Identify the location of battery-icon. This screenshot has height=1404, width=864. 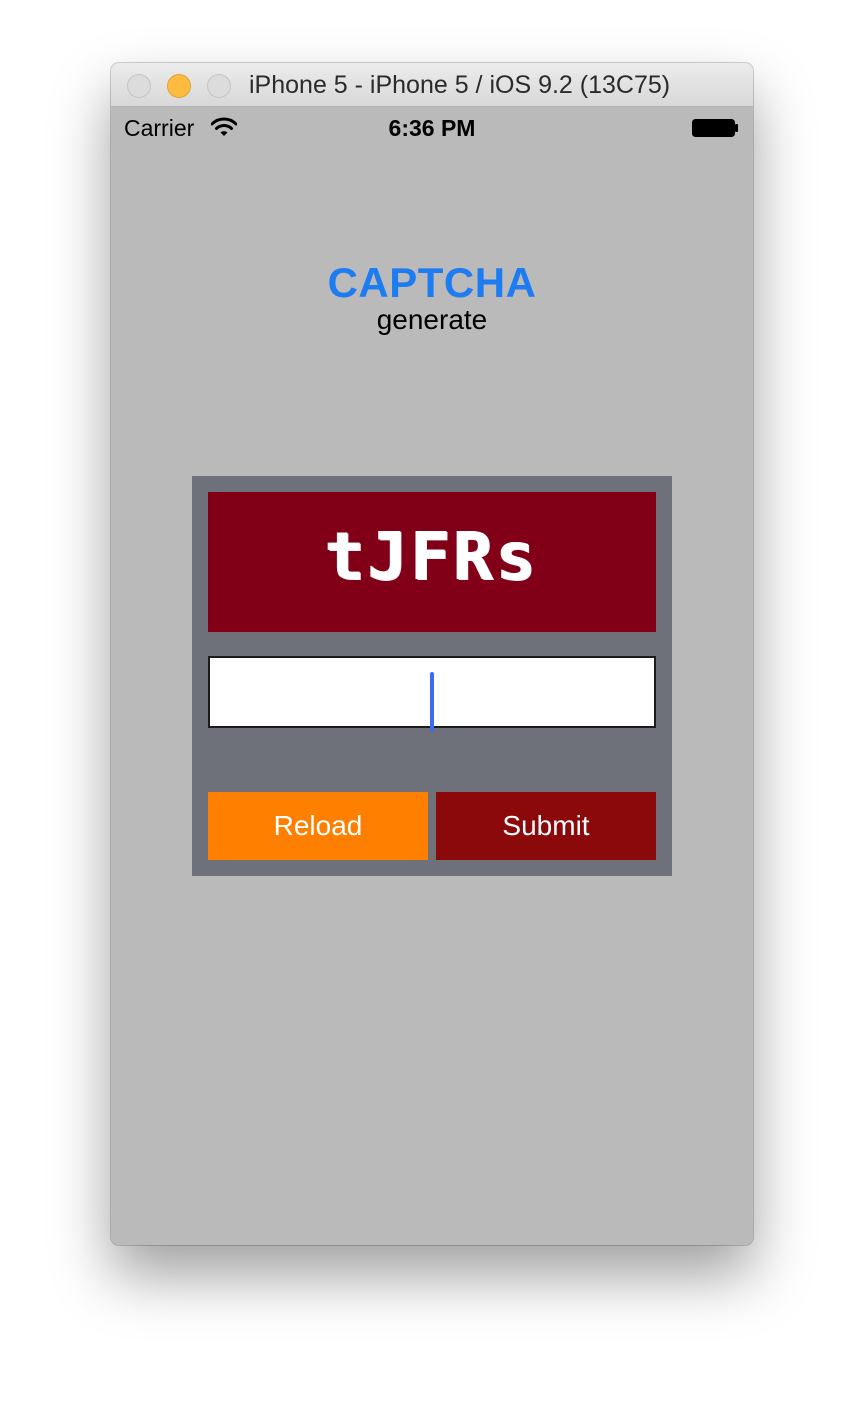
(715, 128).